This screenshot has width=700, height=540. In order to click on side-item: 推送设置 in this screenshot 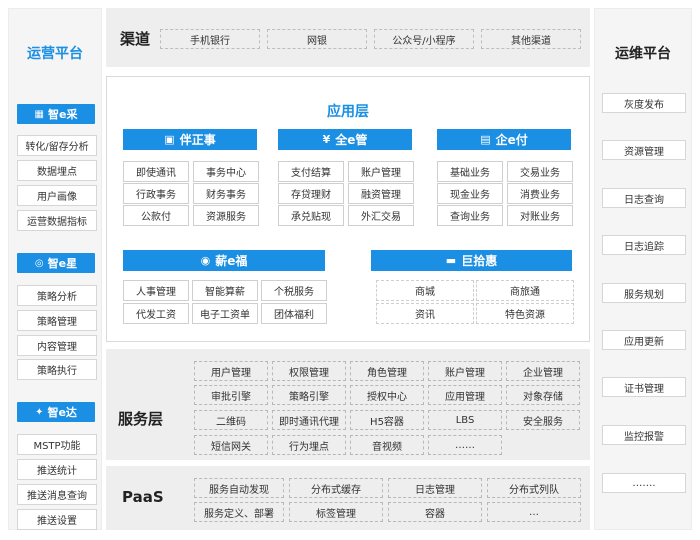, I will do `click(57, 519)`.